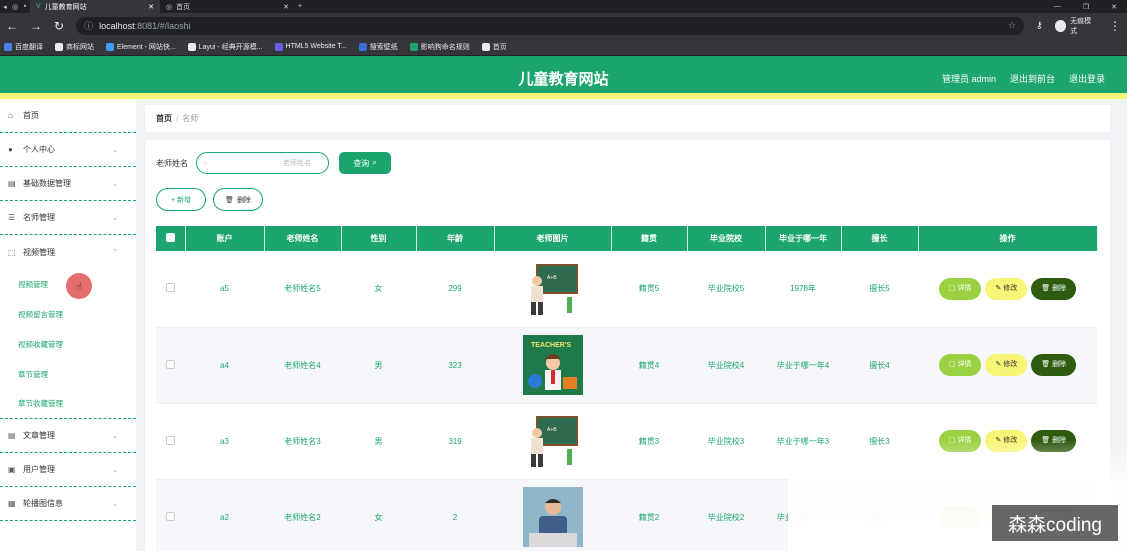 This screenshot has width=1127, height=551. Describe the element at coordinates (627, 118) in the screenshot. I see `breadcrumb: 首页 / 名师` at that location.